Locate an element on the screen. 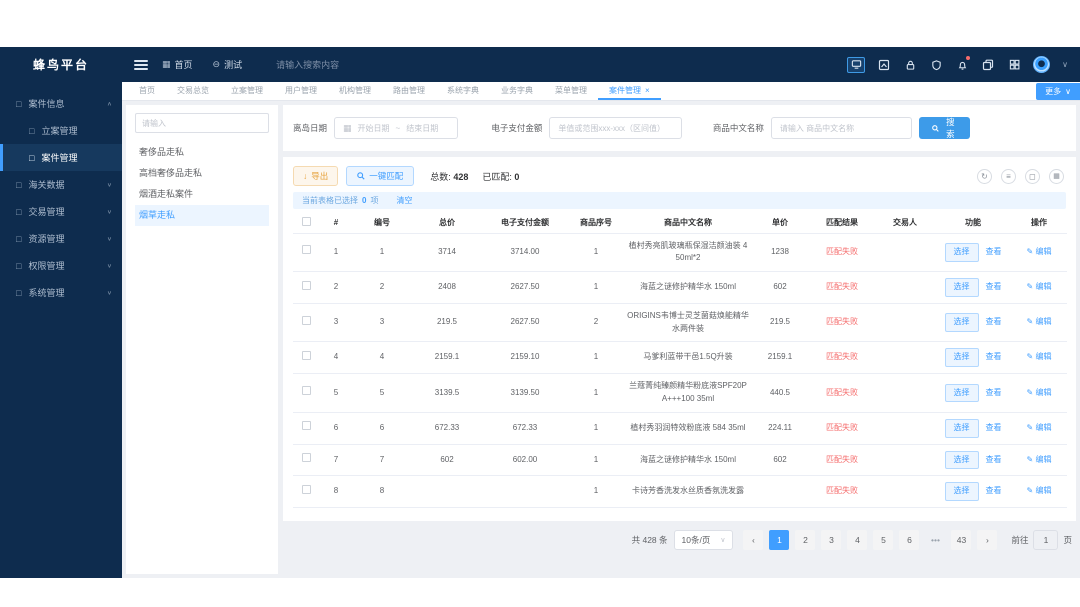  sidebar-item-权限管理: □ 权限管理 ∨ is located at coordinates (61, 265).